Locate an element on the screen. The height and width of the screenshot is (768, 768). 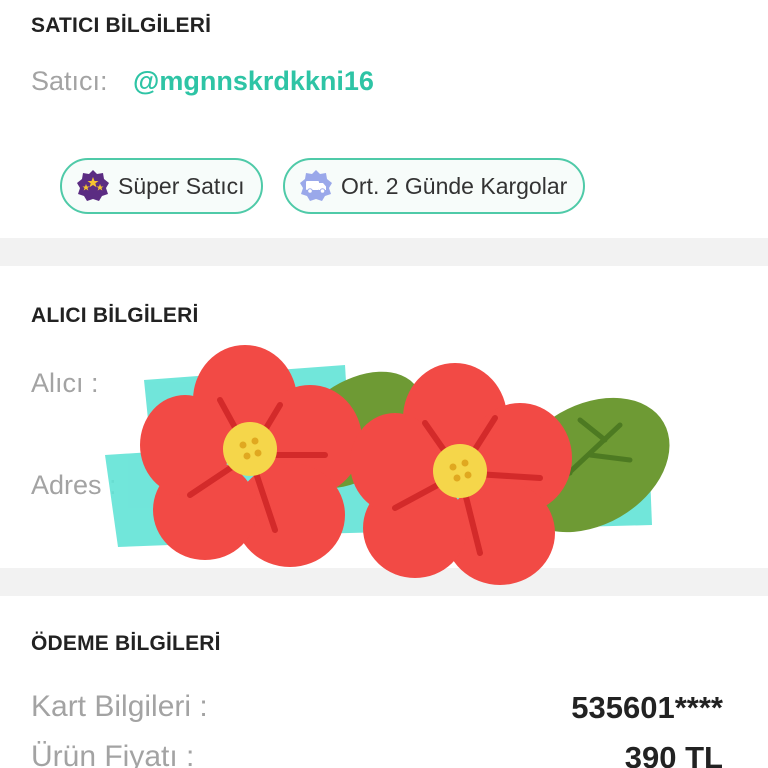
fast-shipping-badge: Ort. 2 Günde Kargolar is located at coordinates (434, 186).